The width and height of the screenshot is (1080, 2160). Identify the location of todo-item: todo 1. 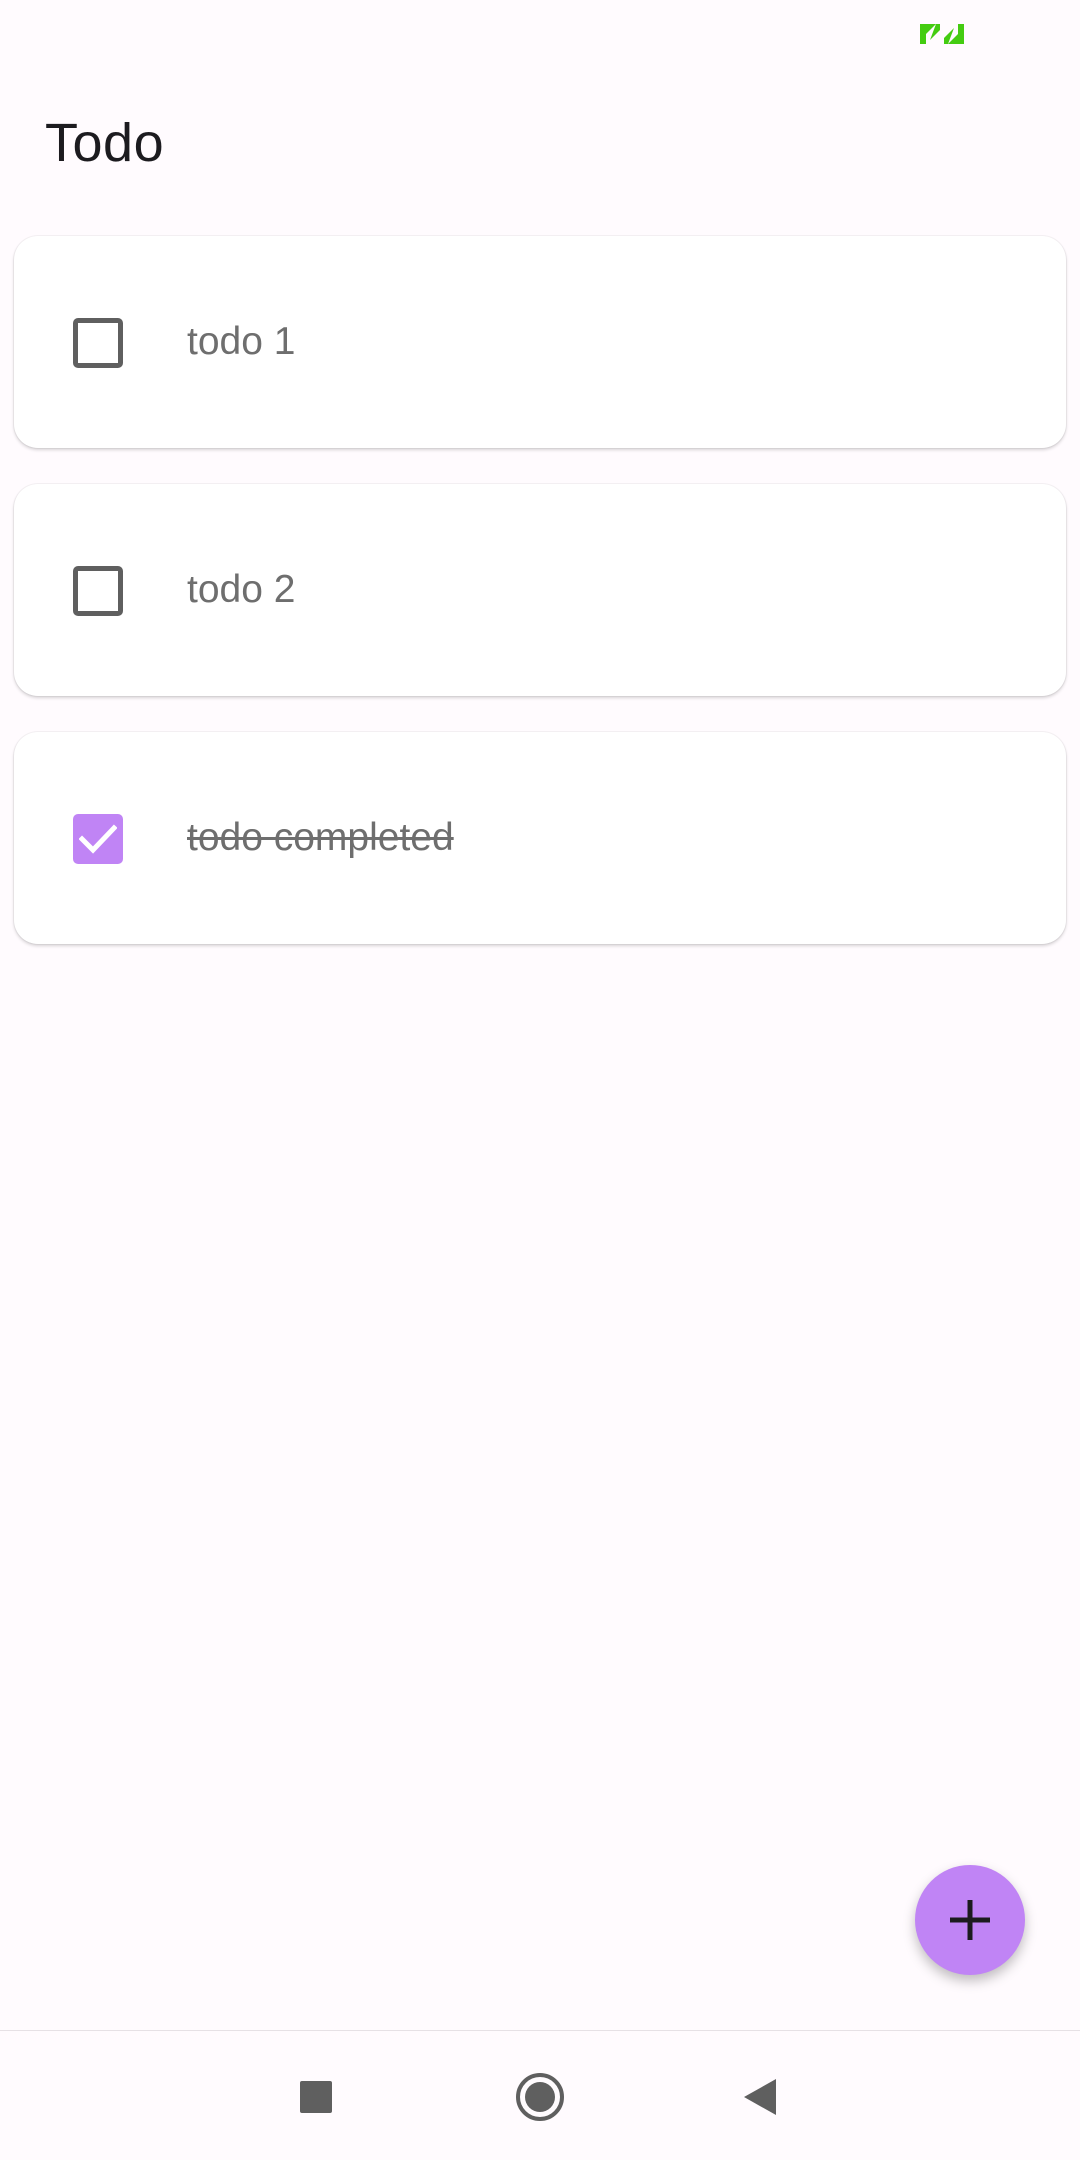
(540, 342).